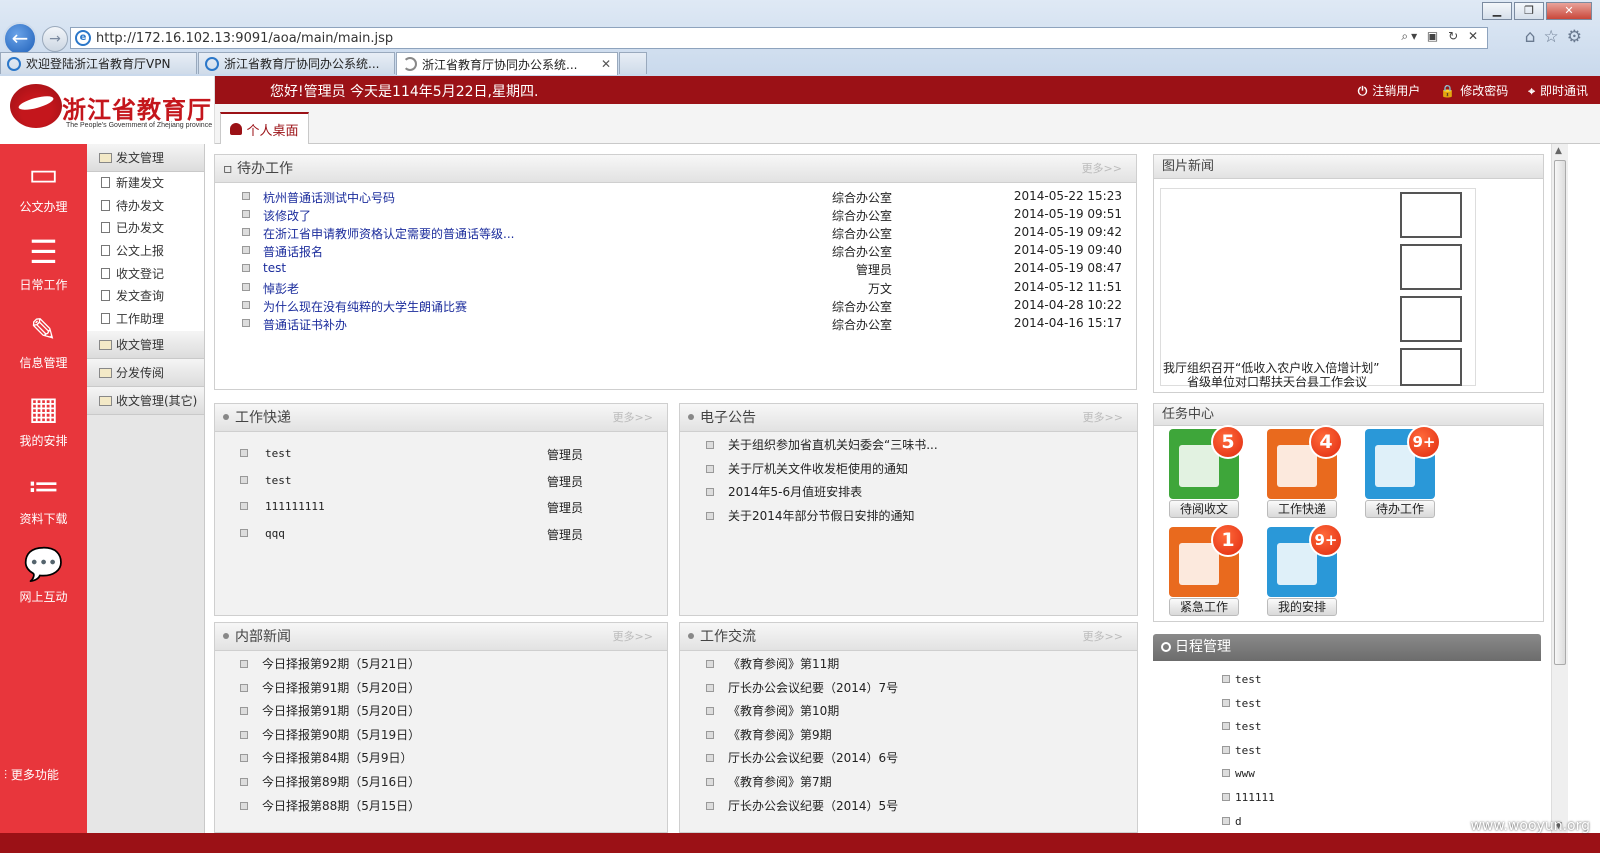 Image resolution: width=1600 pixels, height=853 pixels. What do you see at coordinates (682, 288) in the screenshot?
I see `table-row: 悼彭老 万文 2014-05-12 11:51` at bounding box center [682, 288].